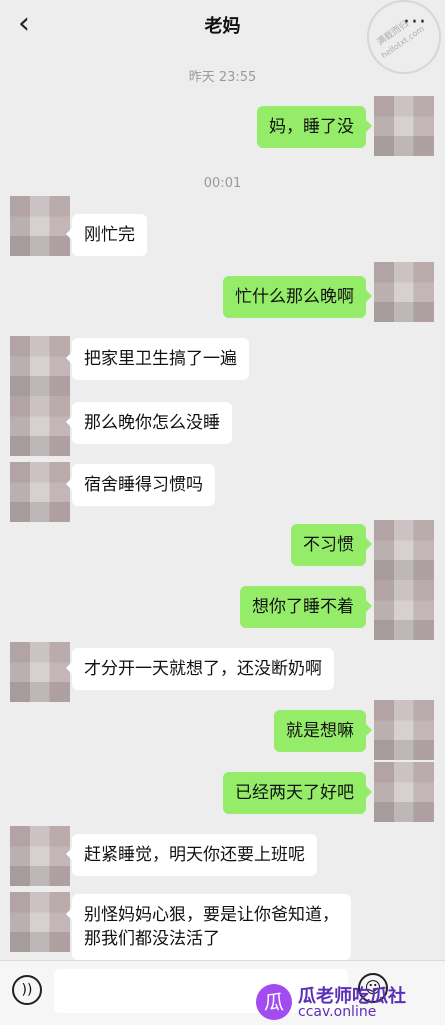  Describe the element at coordinates (323, 731) in the screenshot. I see `outgoing-message: 就是想嘛` at that location.